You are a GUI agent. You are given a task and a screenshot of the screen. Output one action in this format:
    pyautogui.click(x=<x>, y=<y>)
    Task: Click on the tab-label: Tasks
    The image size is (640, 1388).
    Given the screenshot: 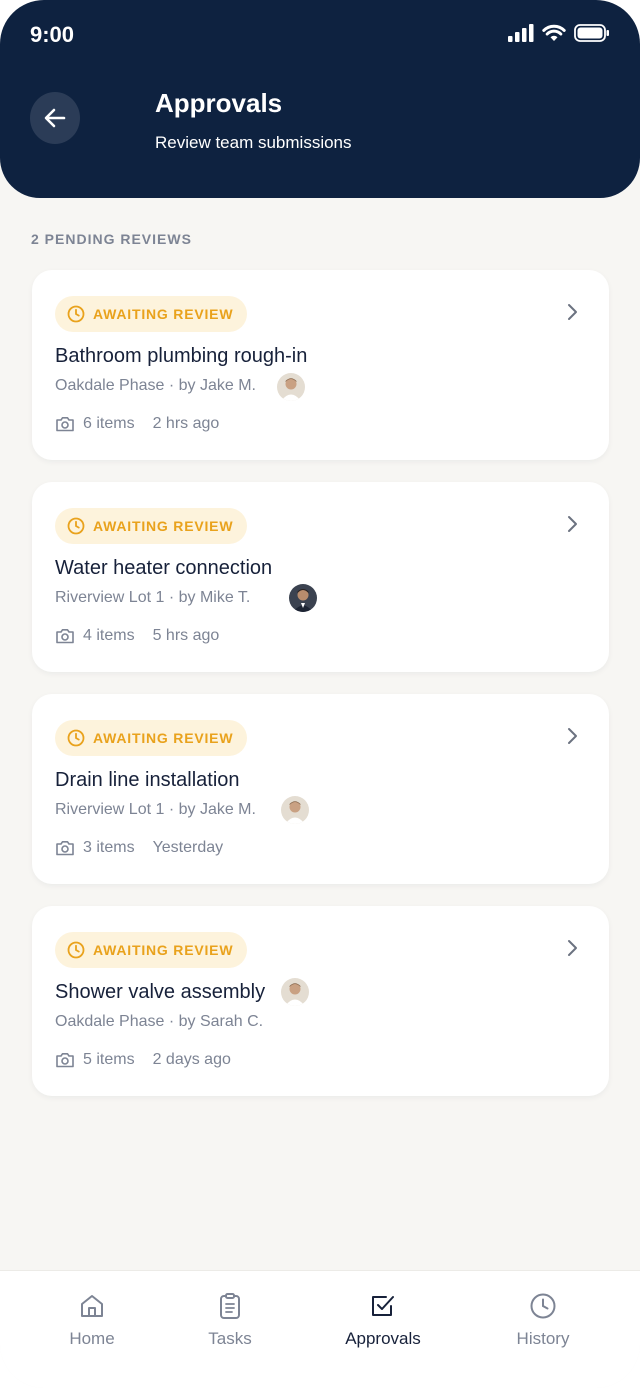 What is the action you would take?
    pyautogui.click(x=230, y=1338)
    